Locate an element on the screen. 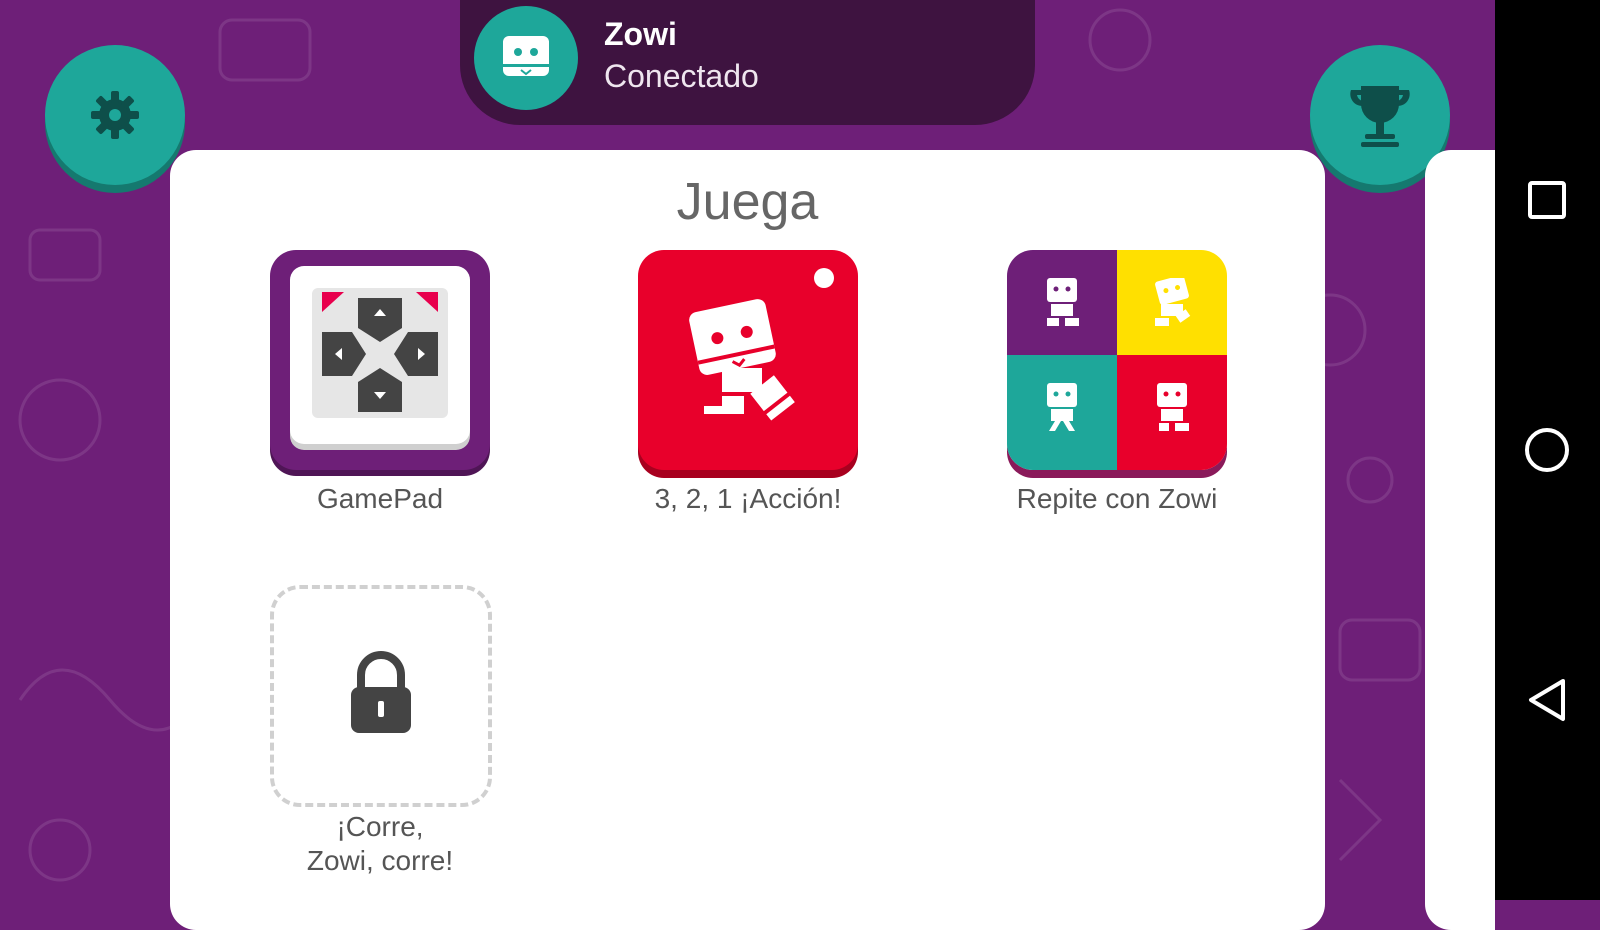 This screenshot has width=1600, height=930. trophy-icon is located at coordinates (1380, 116).